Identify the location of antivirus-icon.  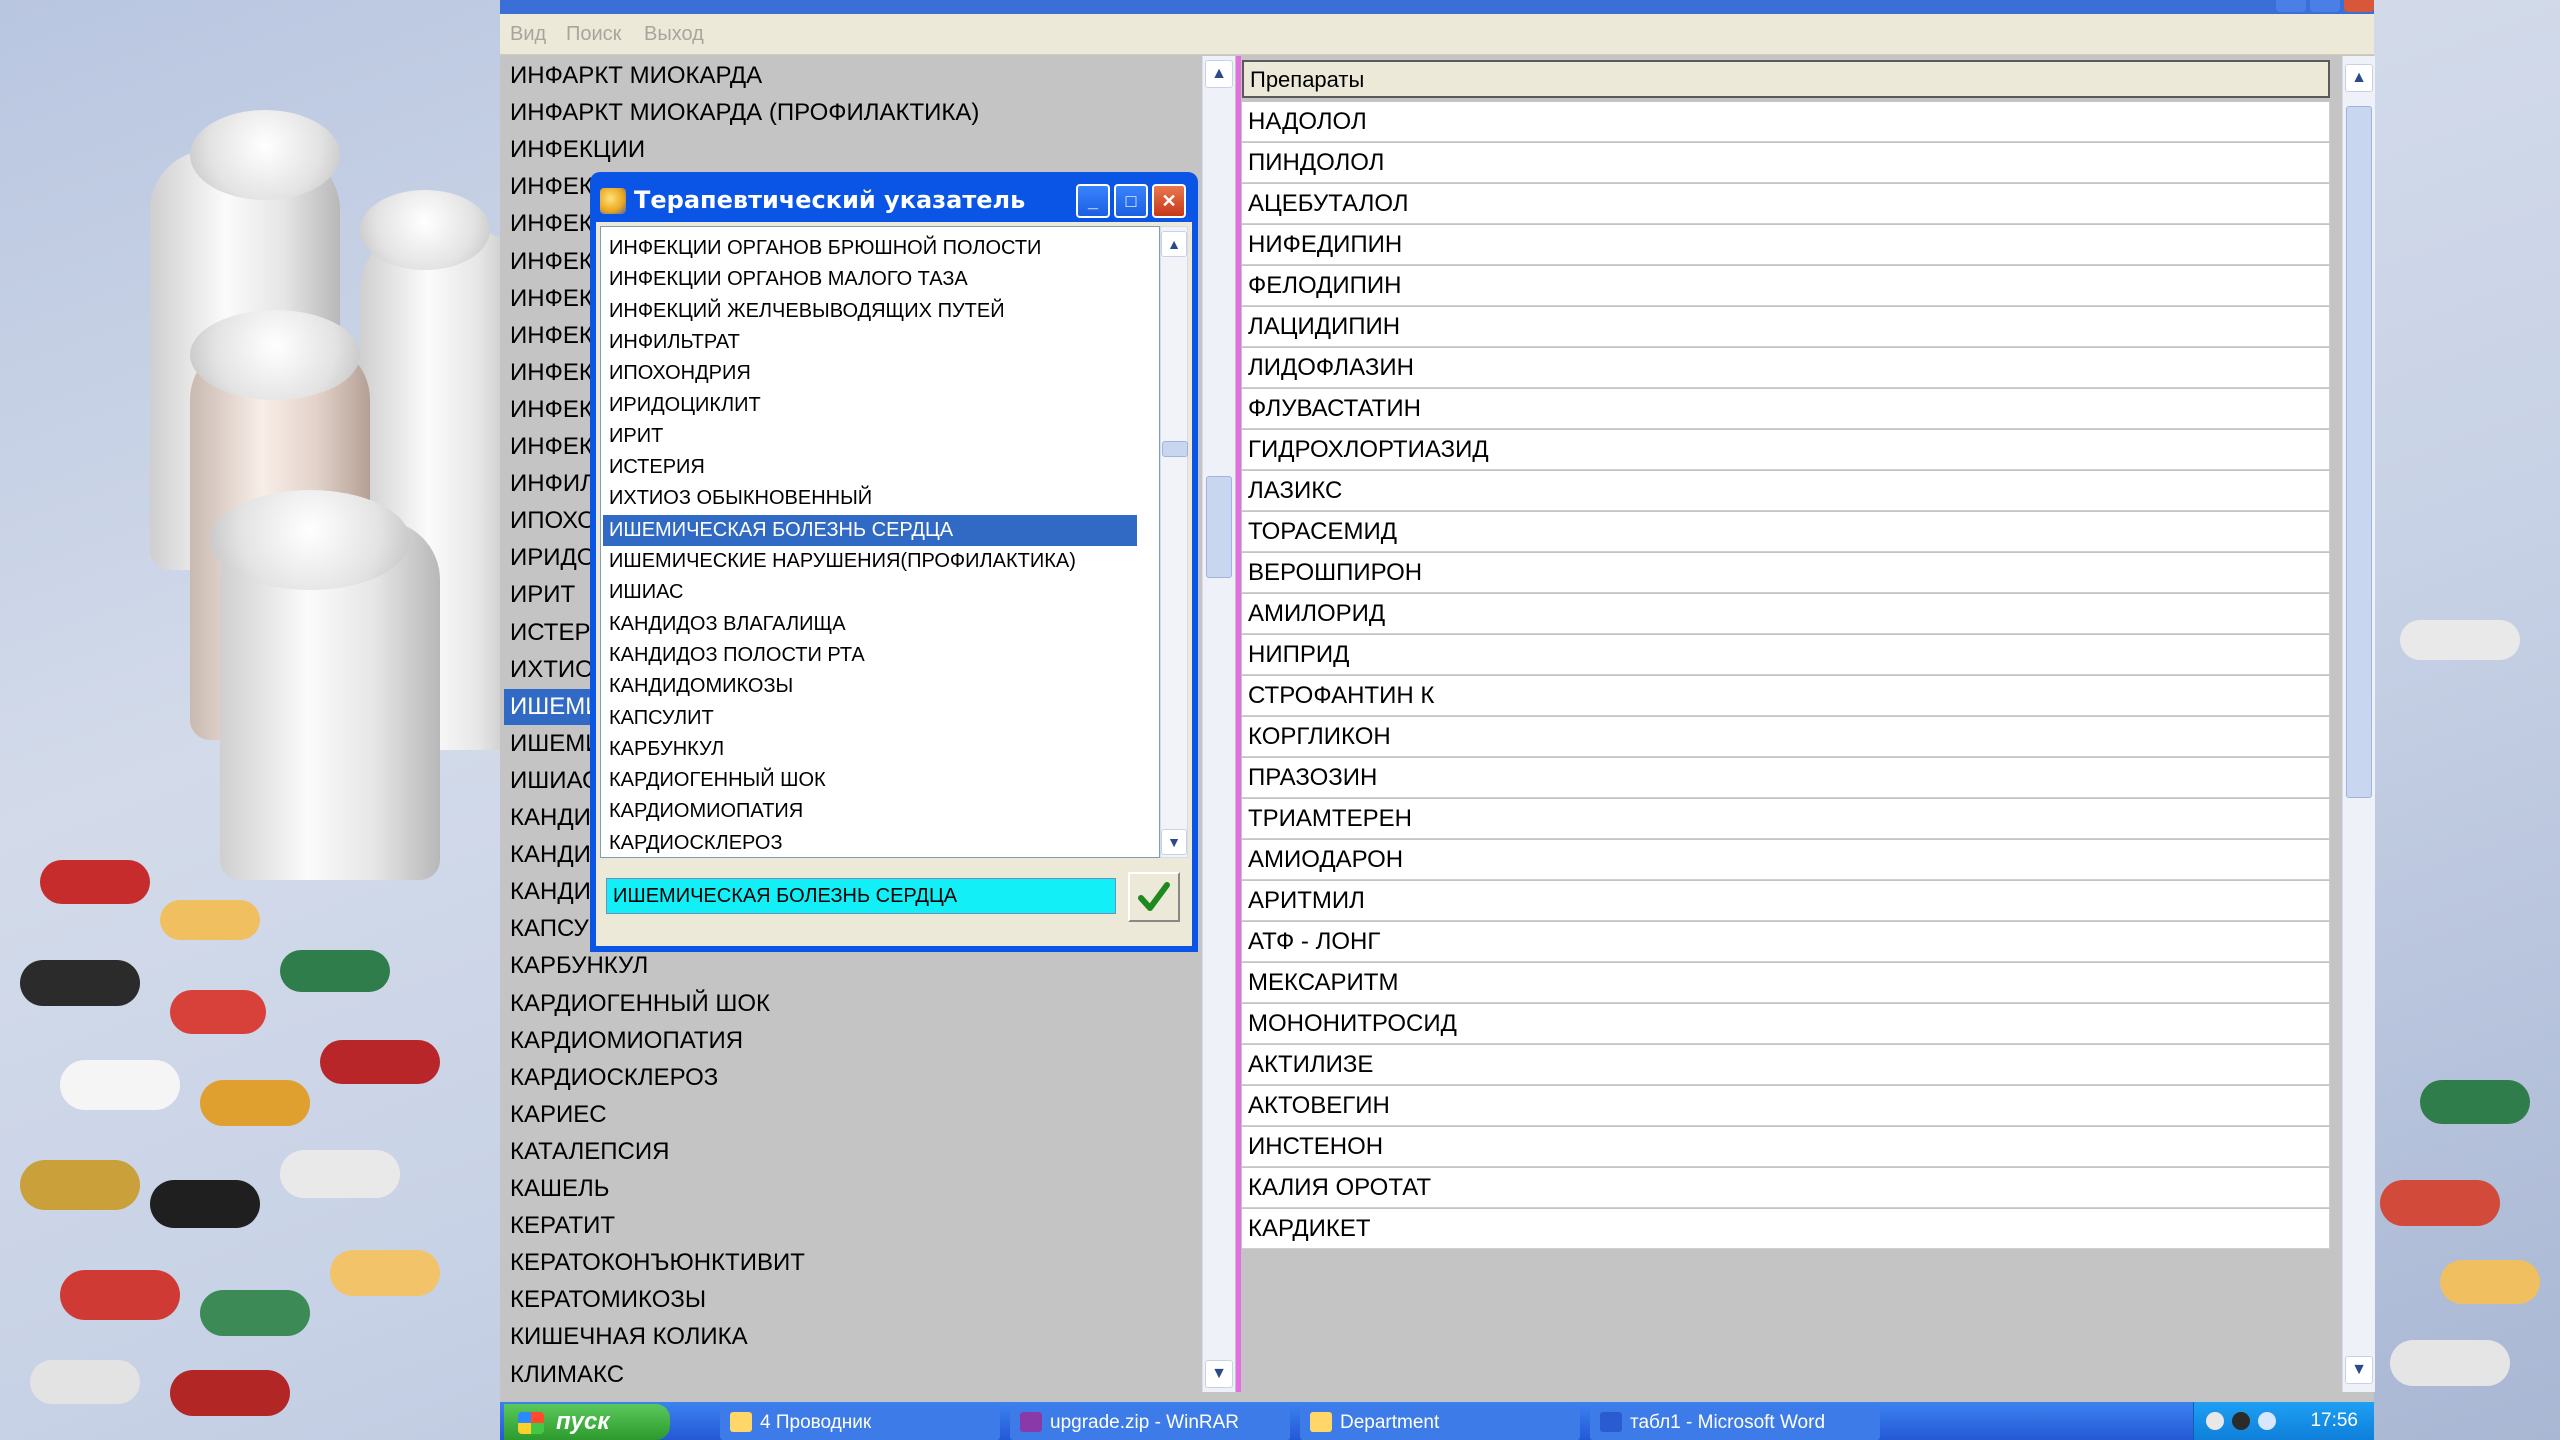
(2241, 1421).